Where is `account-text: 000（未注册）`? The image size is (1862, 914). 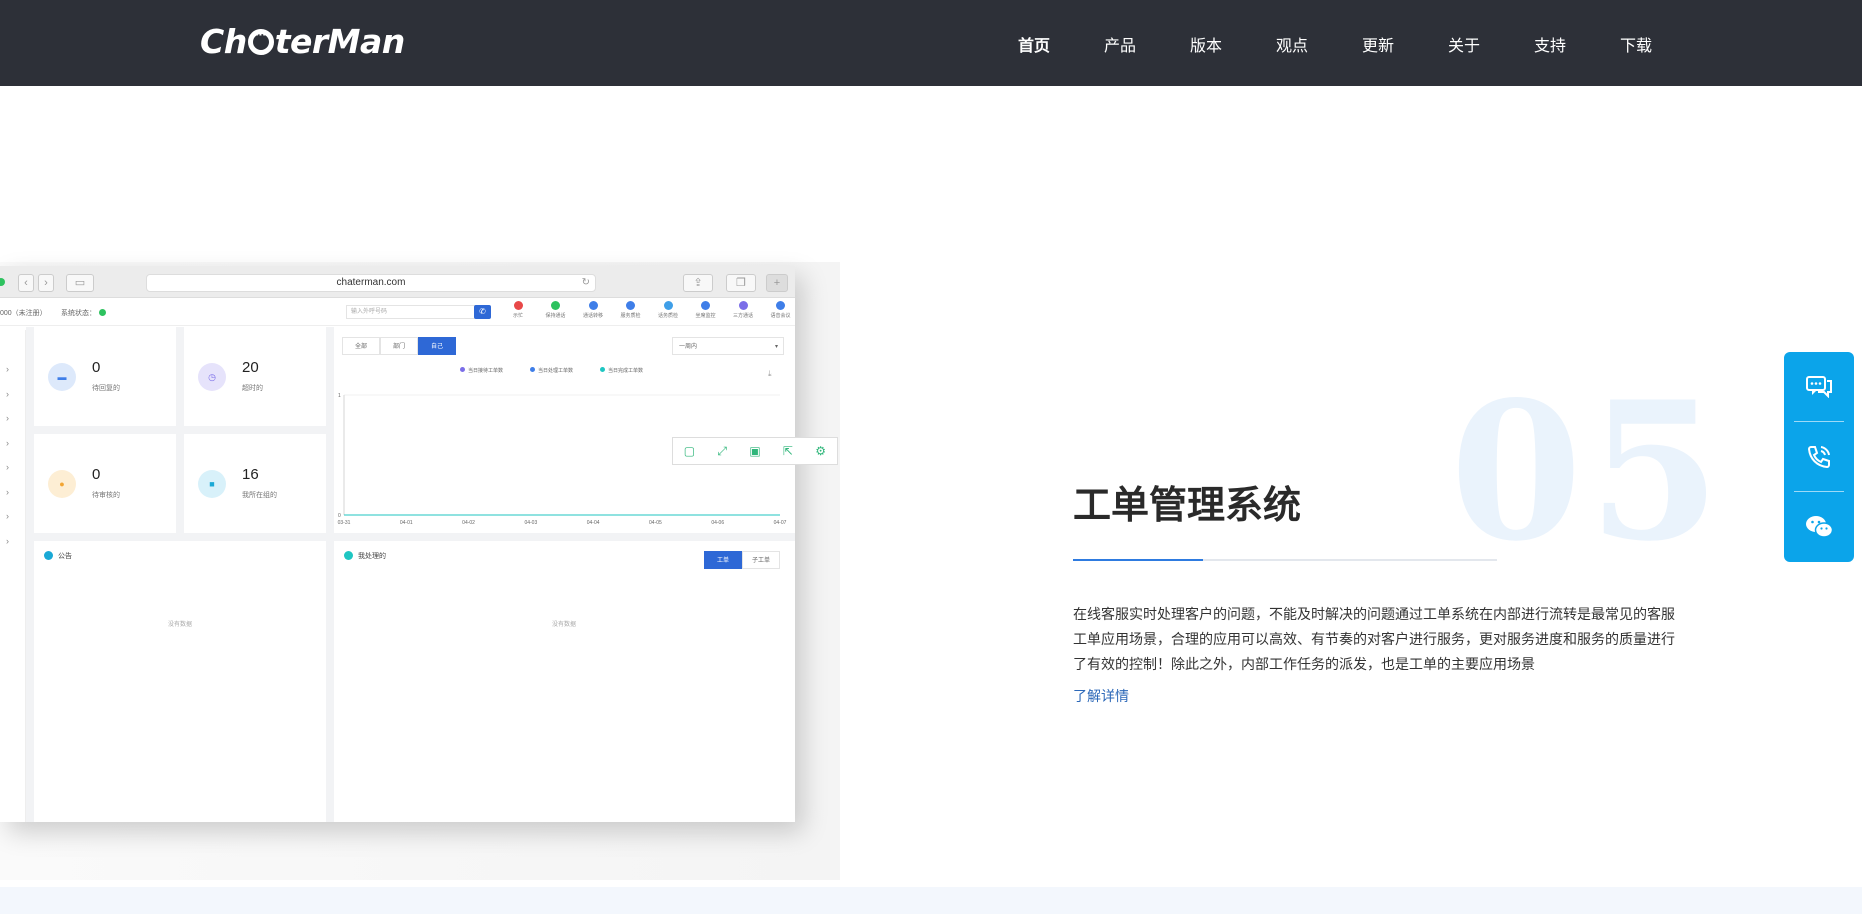 account-text: 000（未注册） is located at coordinates (23, 313).